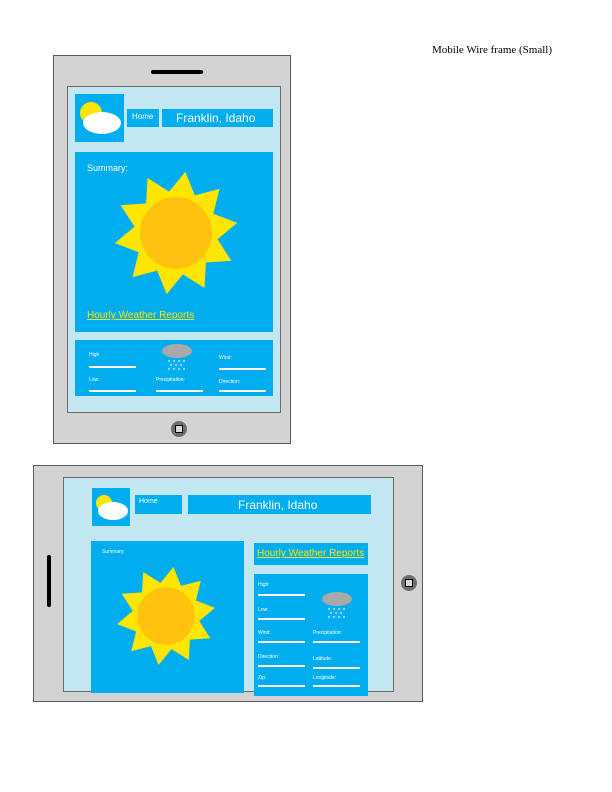 This screenshot has height=792, width=612. What do you see at coordinates (492, 50) in the screenshot?
I see `page-title: Mobile Wire frame (Small)` at bounding box center [492, 50].